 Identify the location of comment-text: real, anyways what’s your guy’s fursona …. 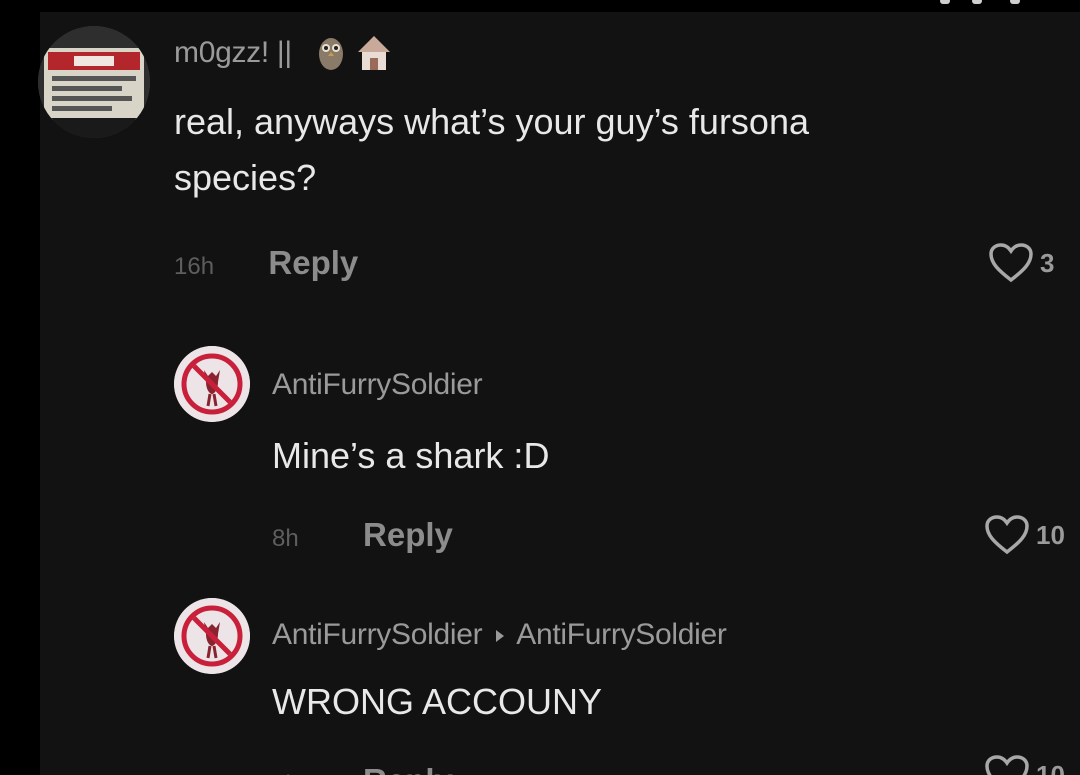
(491, 150).